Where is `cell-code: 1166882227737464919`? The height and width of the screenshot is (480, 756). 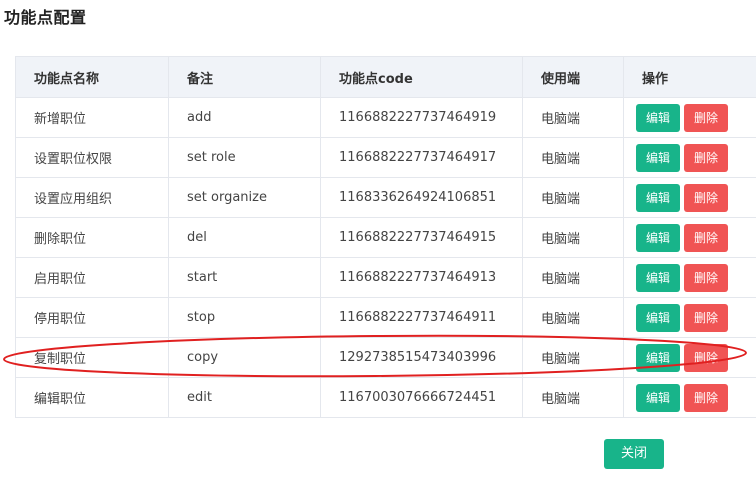 cell-code: 1166882227737464919 is located at coordinates (421, 117).